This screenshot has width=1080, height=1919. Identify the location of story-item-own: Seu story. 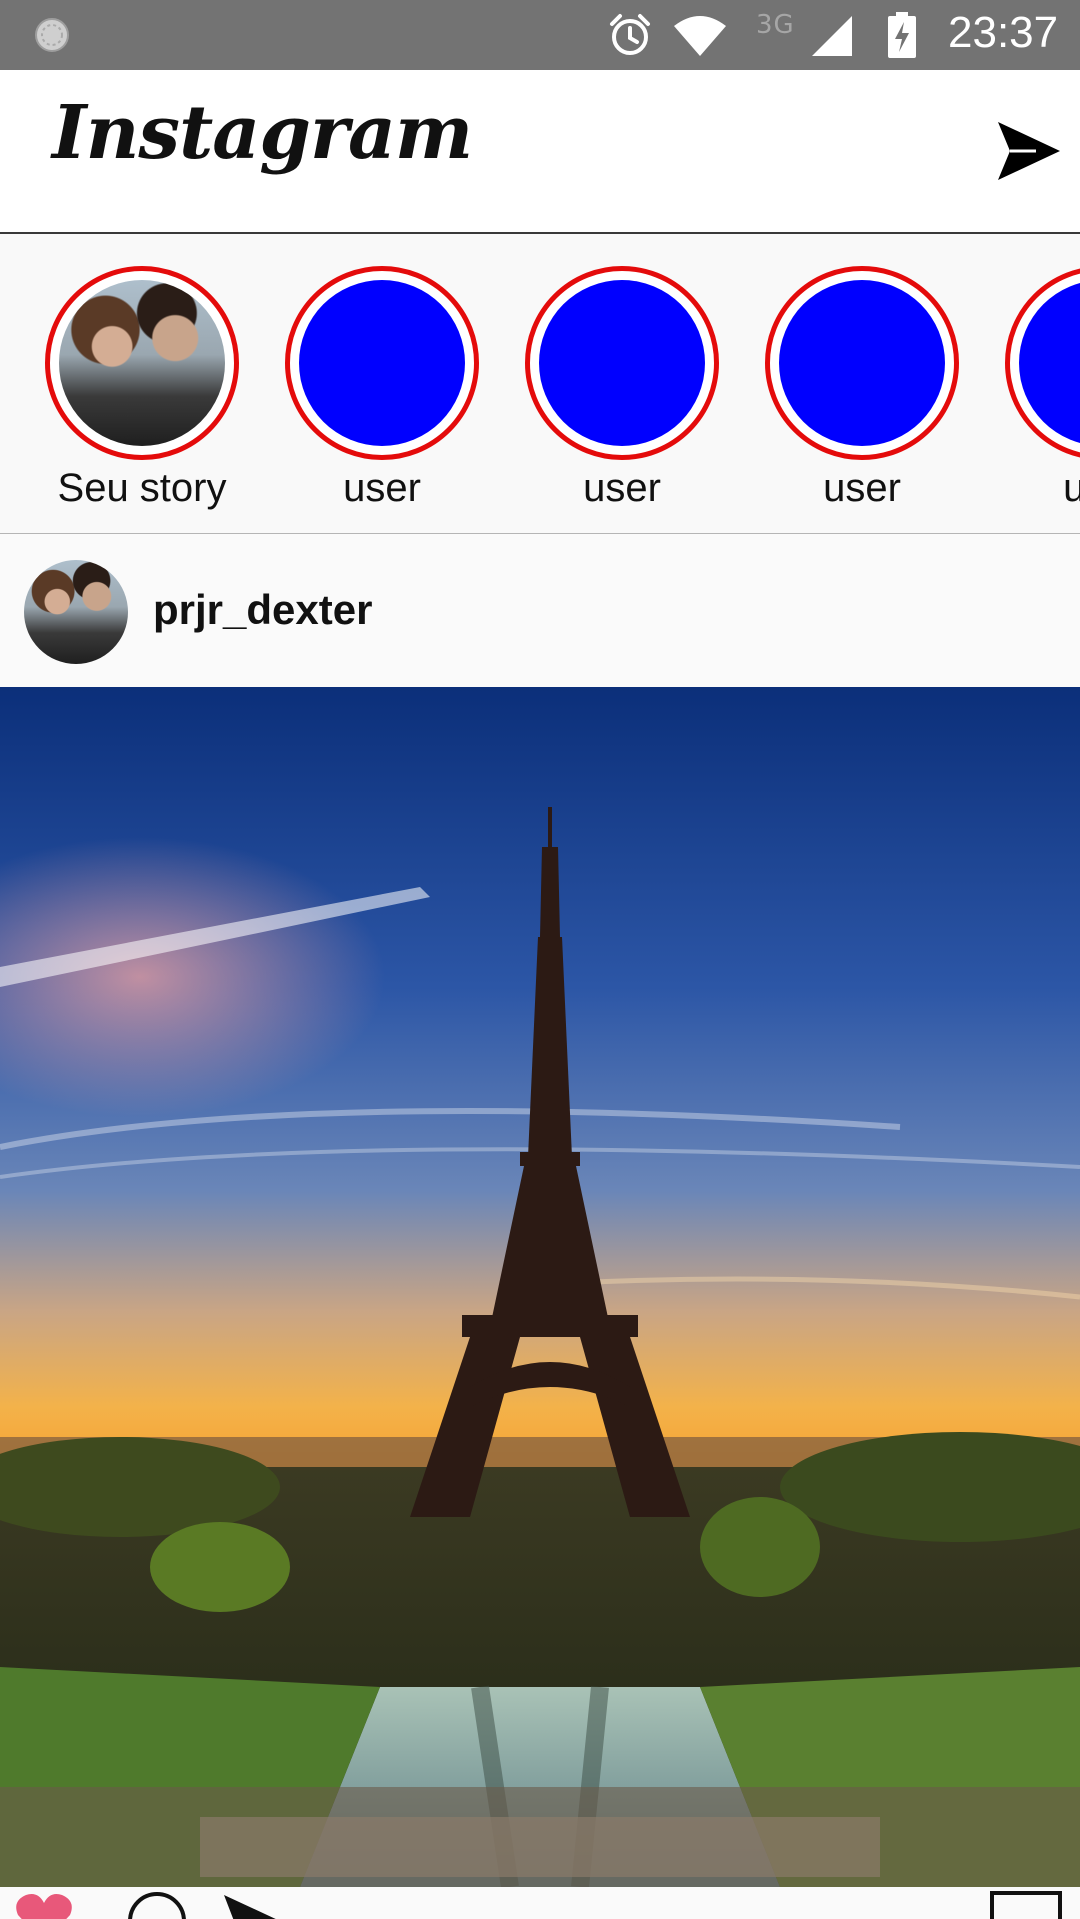
(142, 396).